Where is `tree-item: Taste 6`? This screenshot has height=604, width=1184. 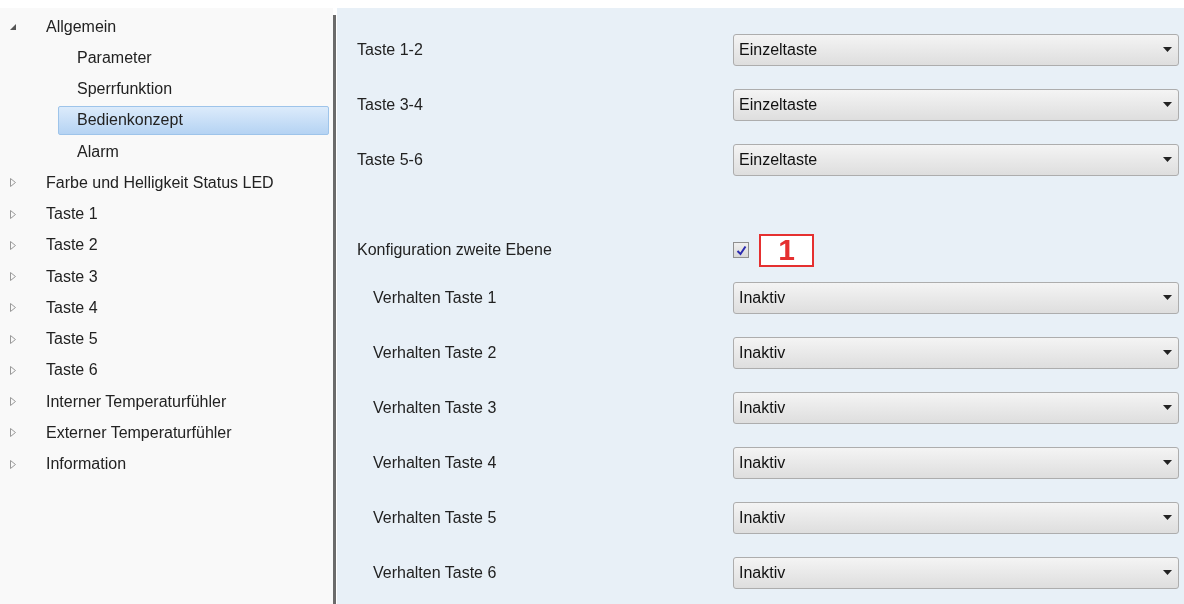 tree-item: Taste 6 is located at coordinates (72, 370).